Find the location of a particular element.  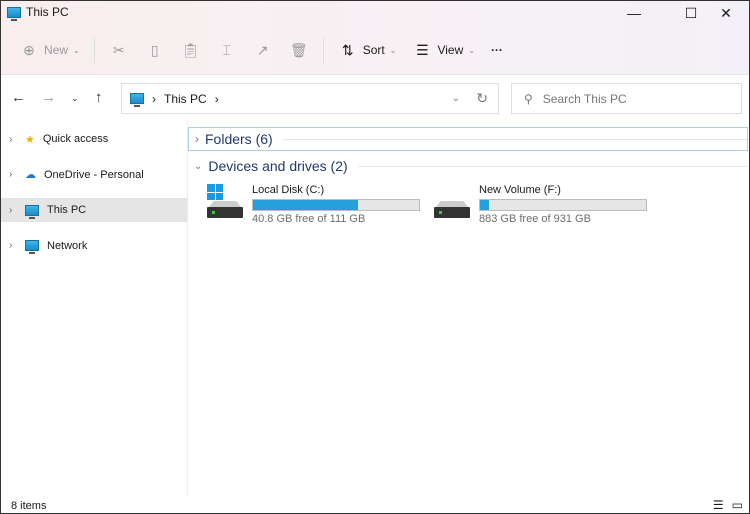

group-devices: ⌄ Devices and drives (2) is located at coordinates (468, 166).